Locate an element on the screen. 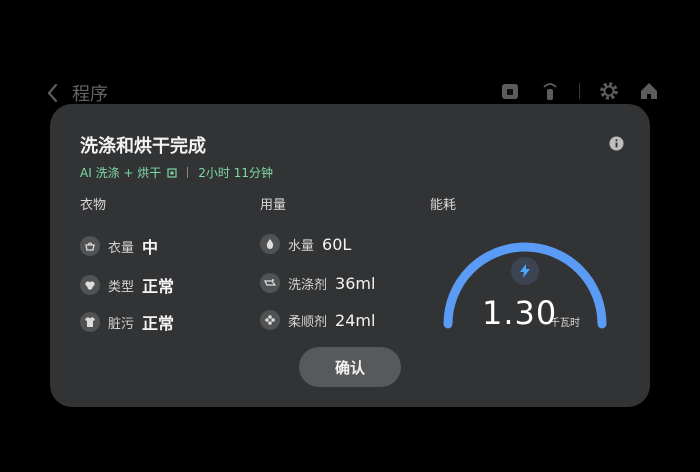  detergent-value: 36ml is located at coordinates (355, 283).